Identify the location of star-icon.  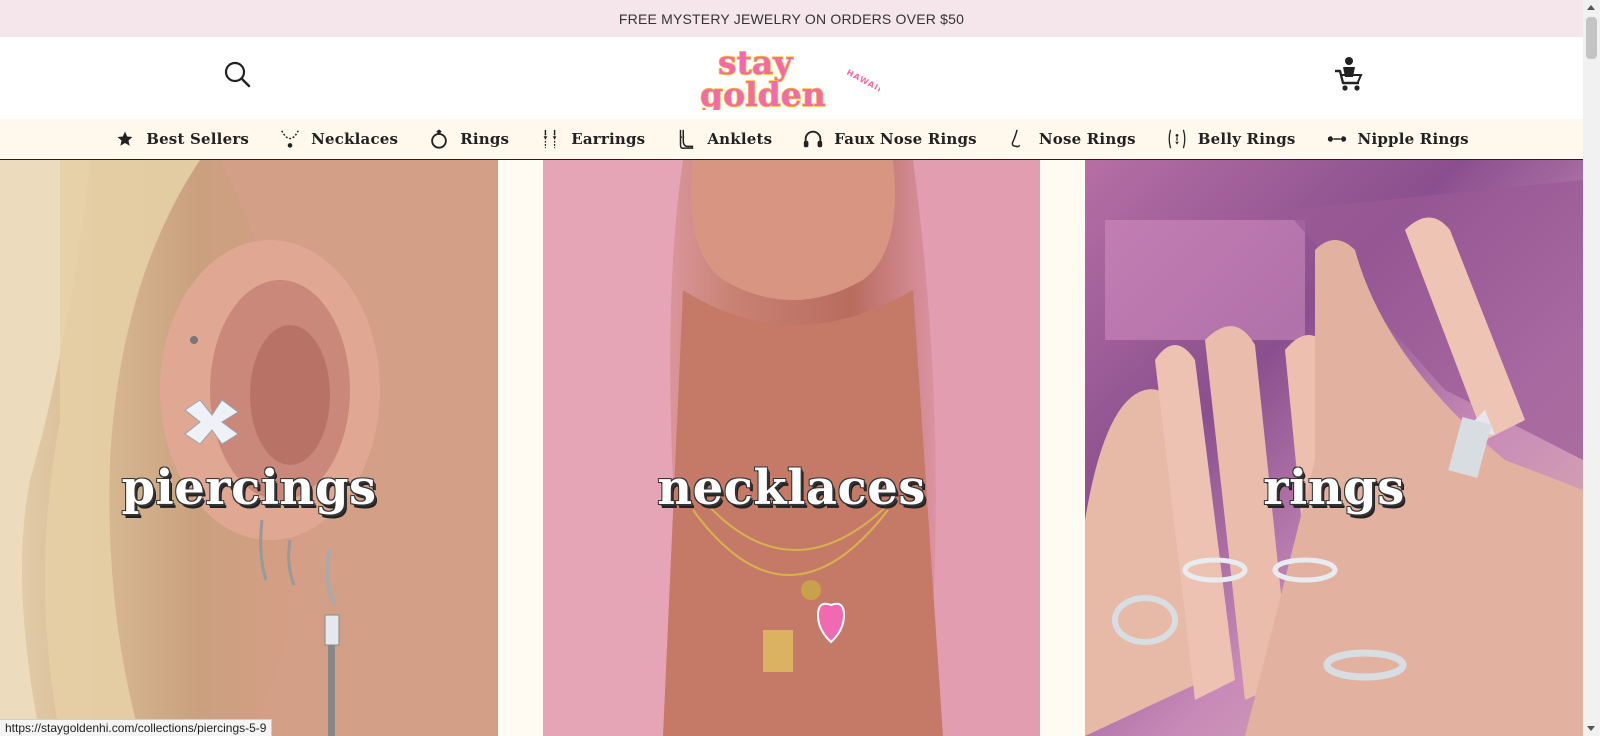
(125, 139).